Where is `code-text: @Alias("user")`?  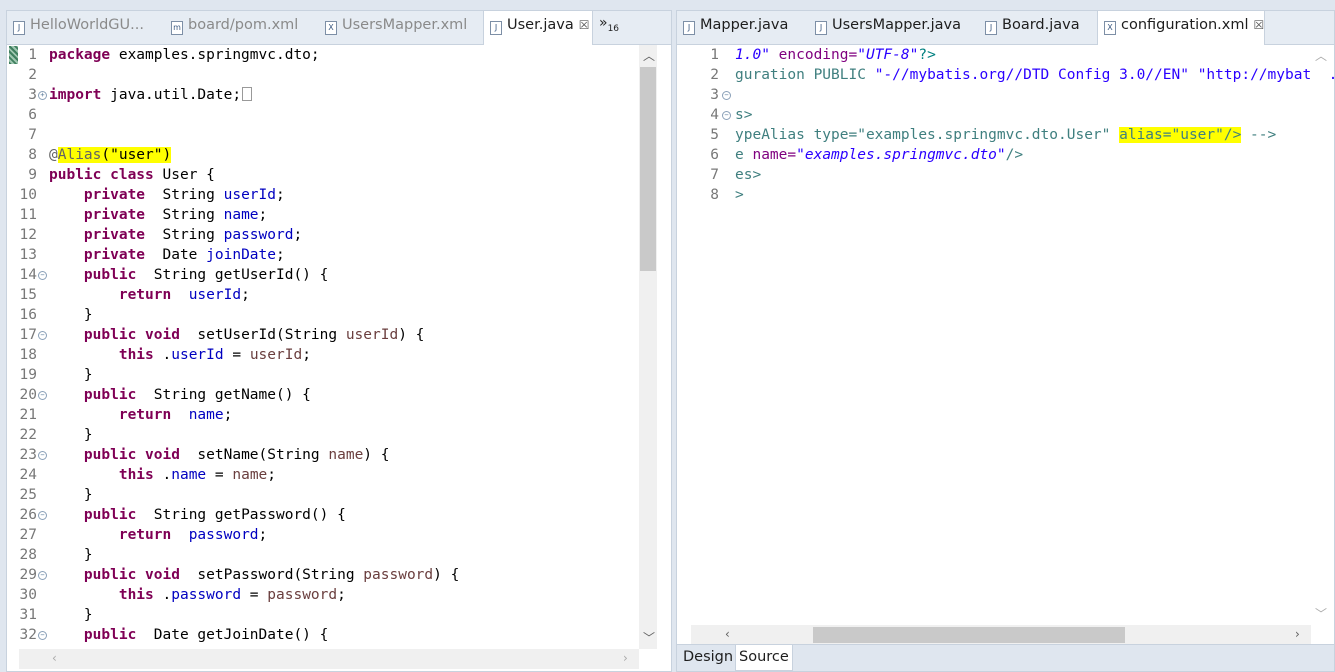 code-text: @Alias("user") is located at coordinates (110, 155).